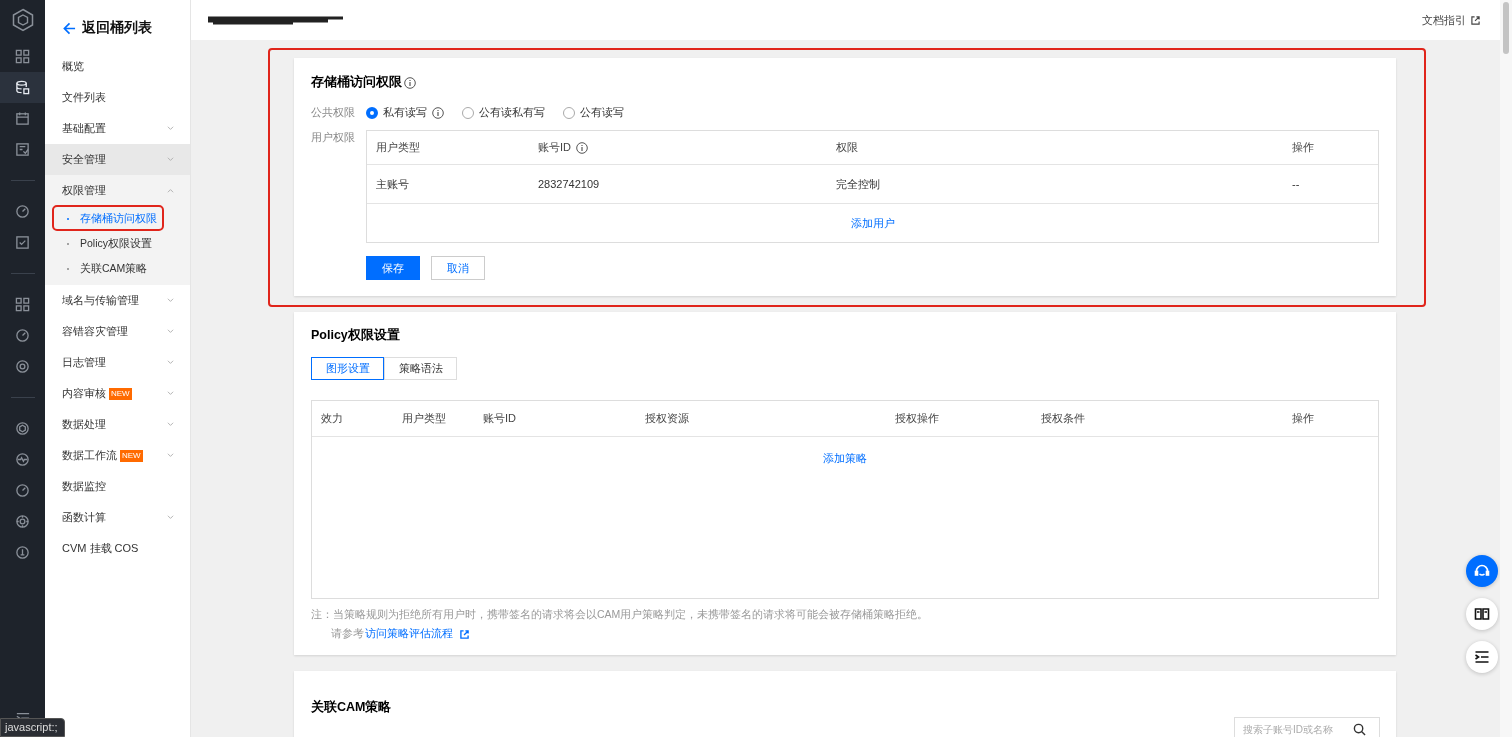 The width and height of the screenshot is (1512, 737). Describe the element at coordinates (322, 615) in the screenshot. I see `note-label: 注：` at that location.